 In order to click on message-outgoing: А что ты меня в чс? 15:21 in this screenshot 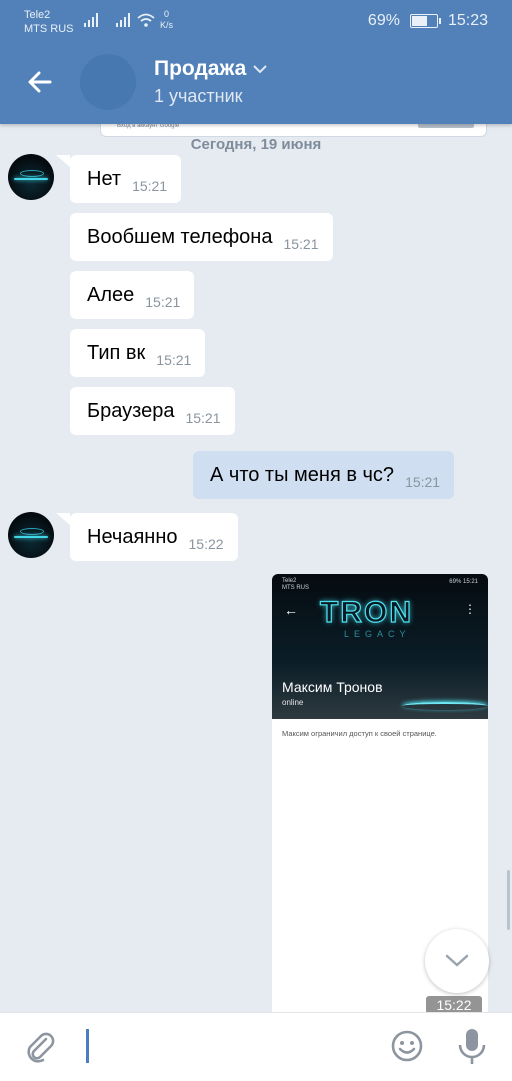, I will do `click(324, 475)`.